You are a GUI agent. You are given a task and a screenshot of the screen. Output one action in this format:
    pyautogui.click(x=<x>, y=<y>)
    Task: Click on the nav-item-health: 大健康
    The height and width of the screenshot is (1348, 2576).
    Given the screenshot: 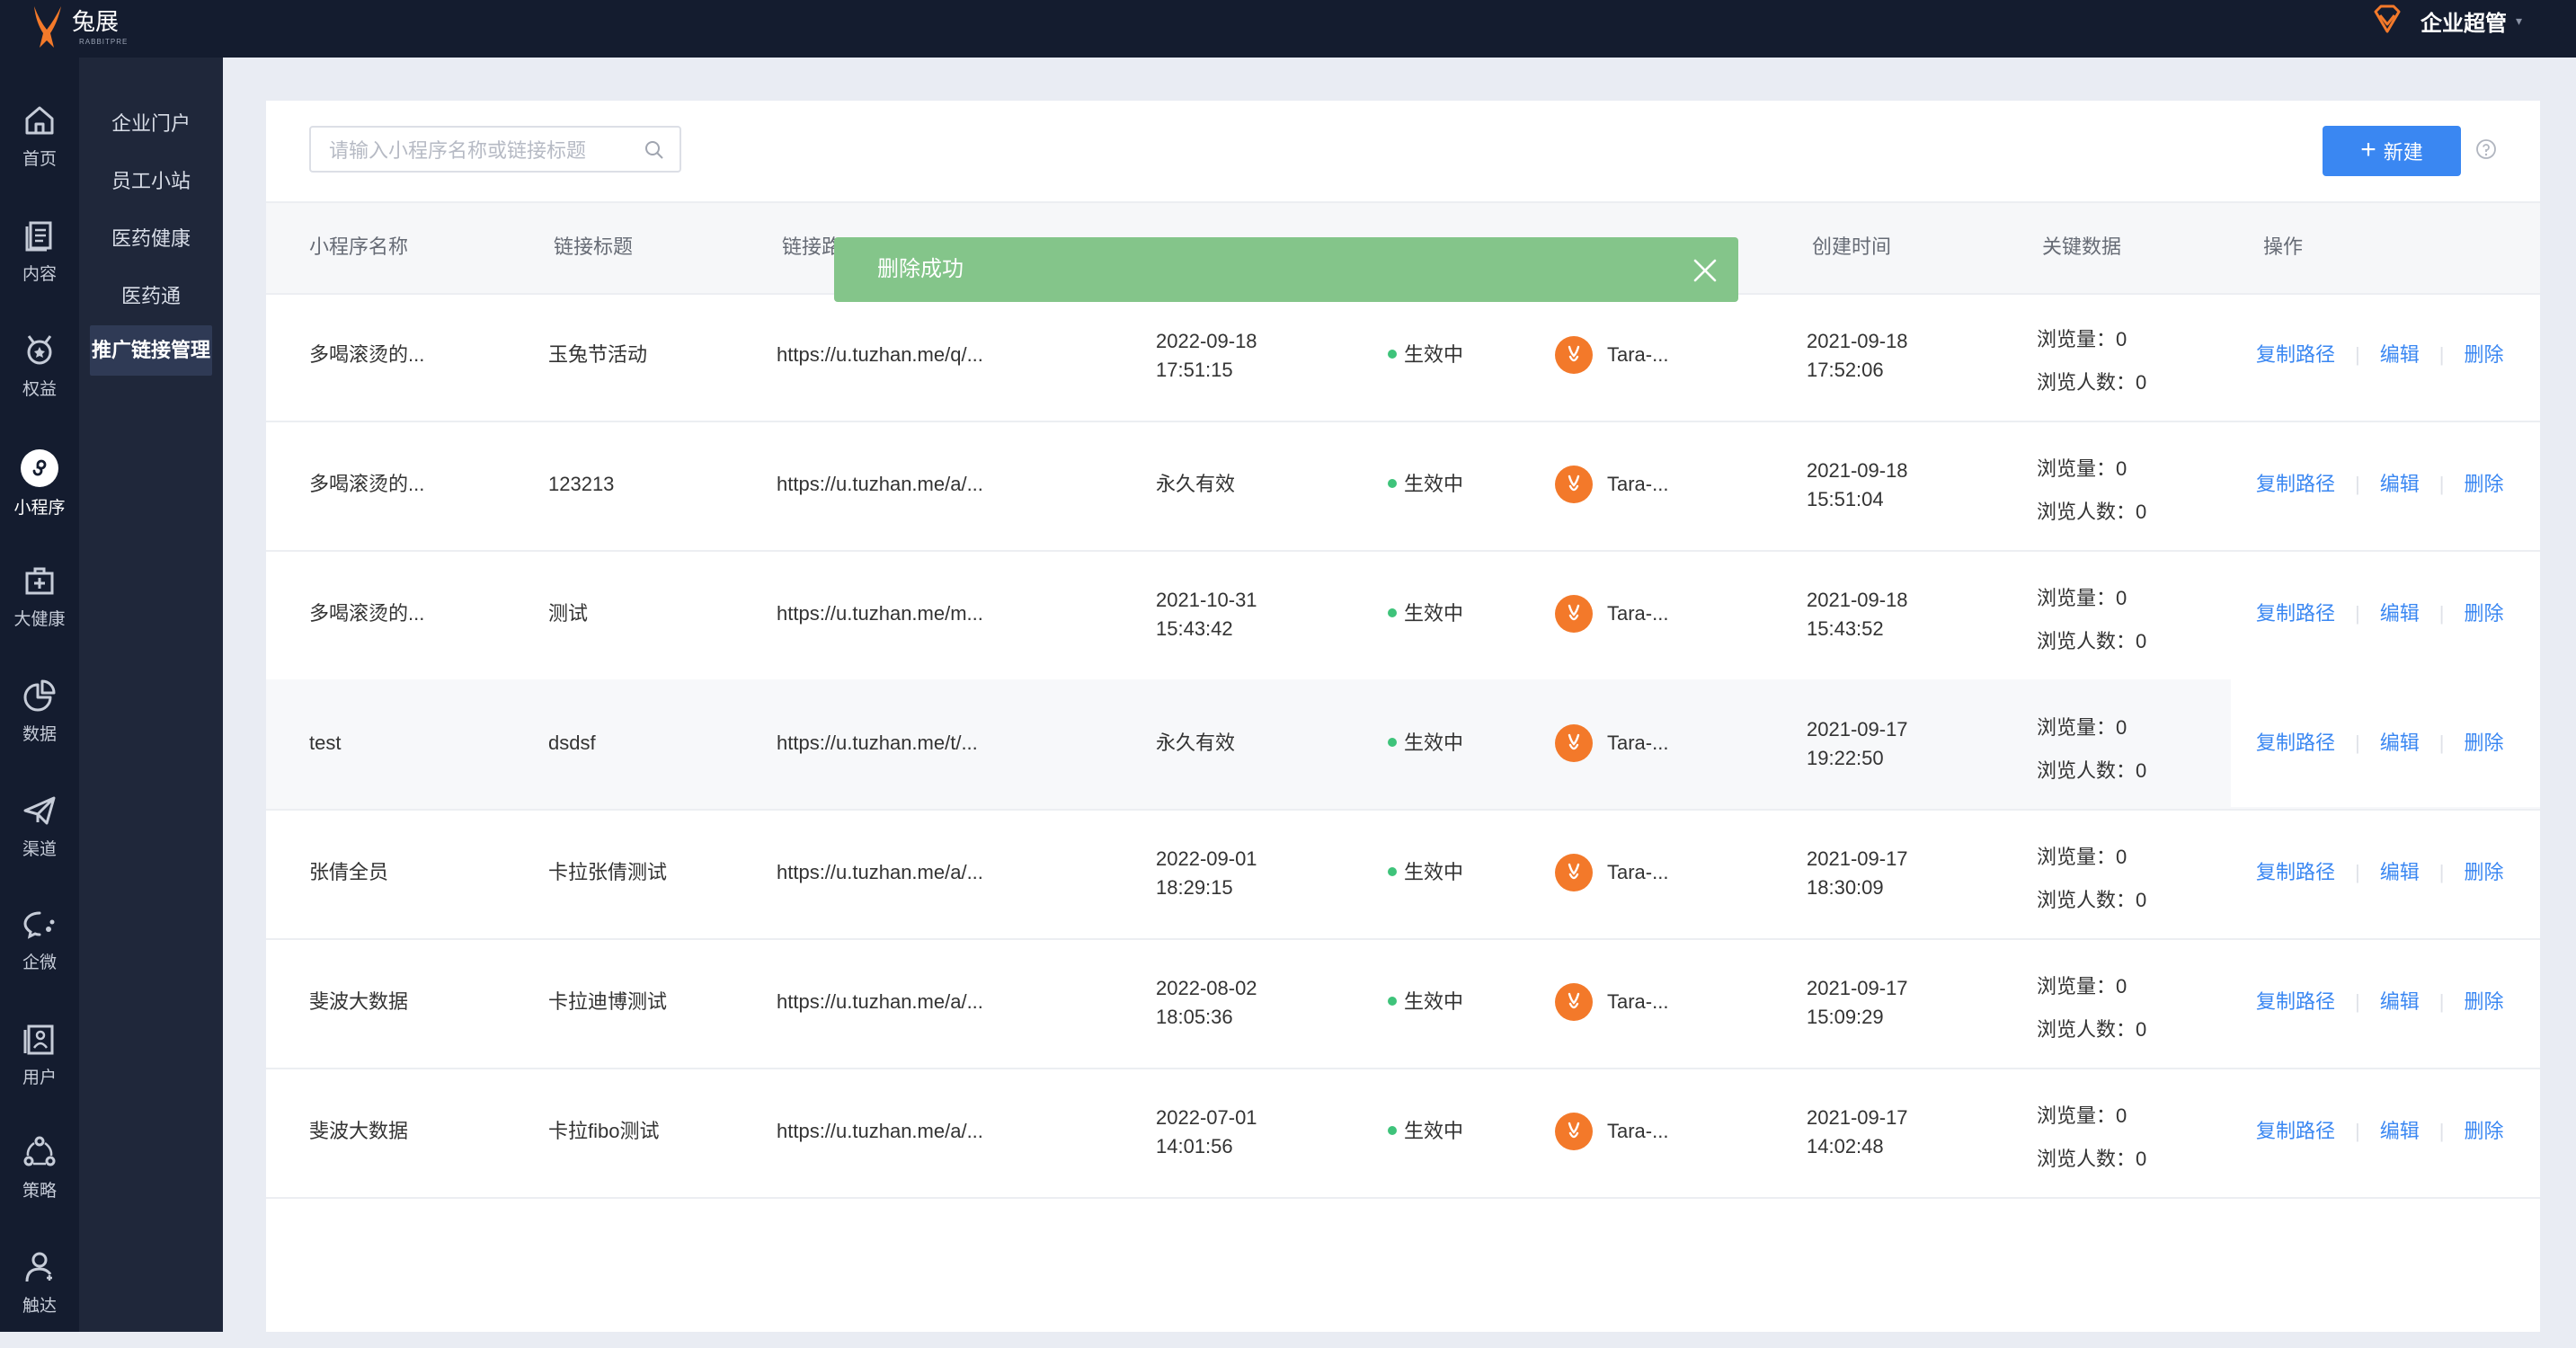 What is the action you would take?
    pyautogui.click(x=39, y=612)
    